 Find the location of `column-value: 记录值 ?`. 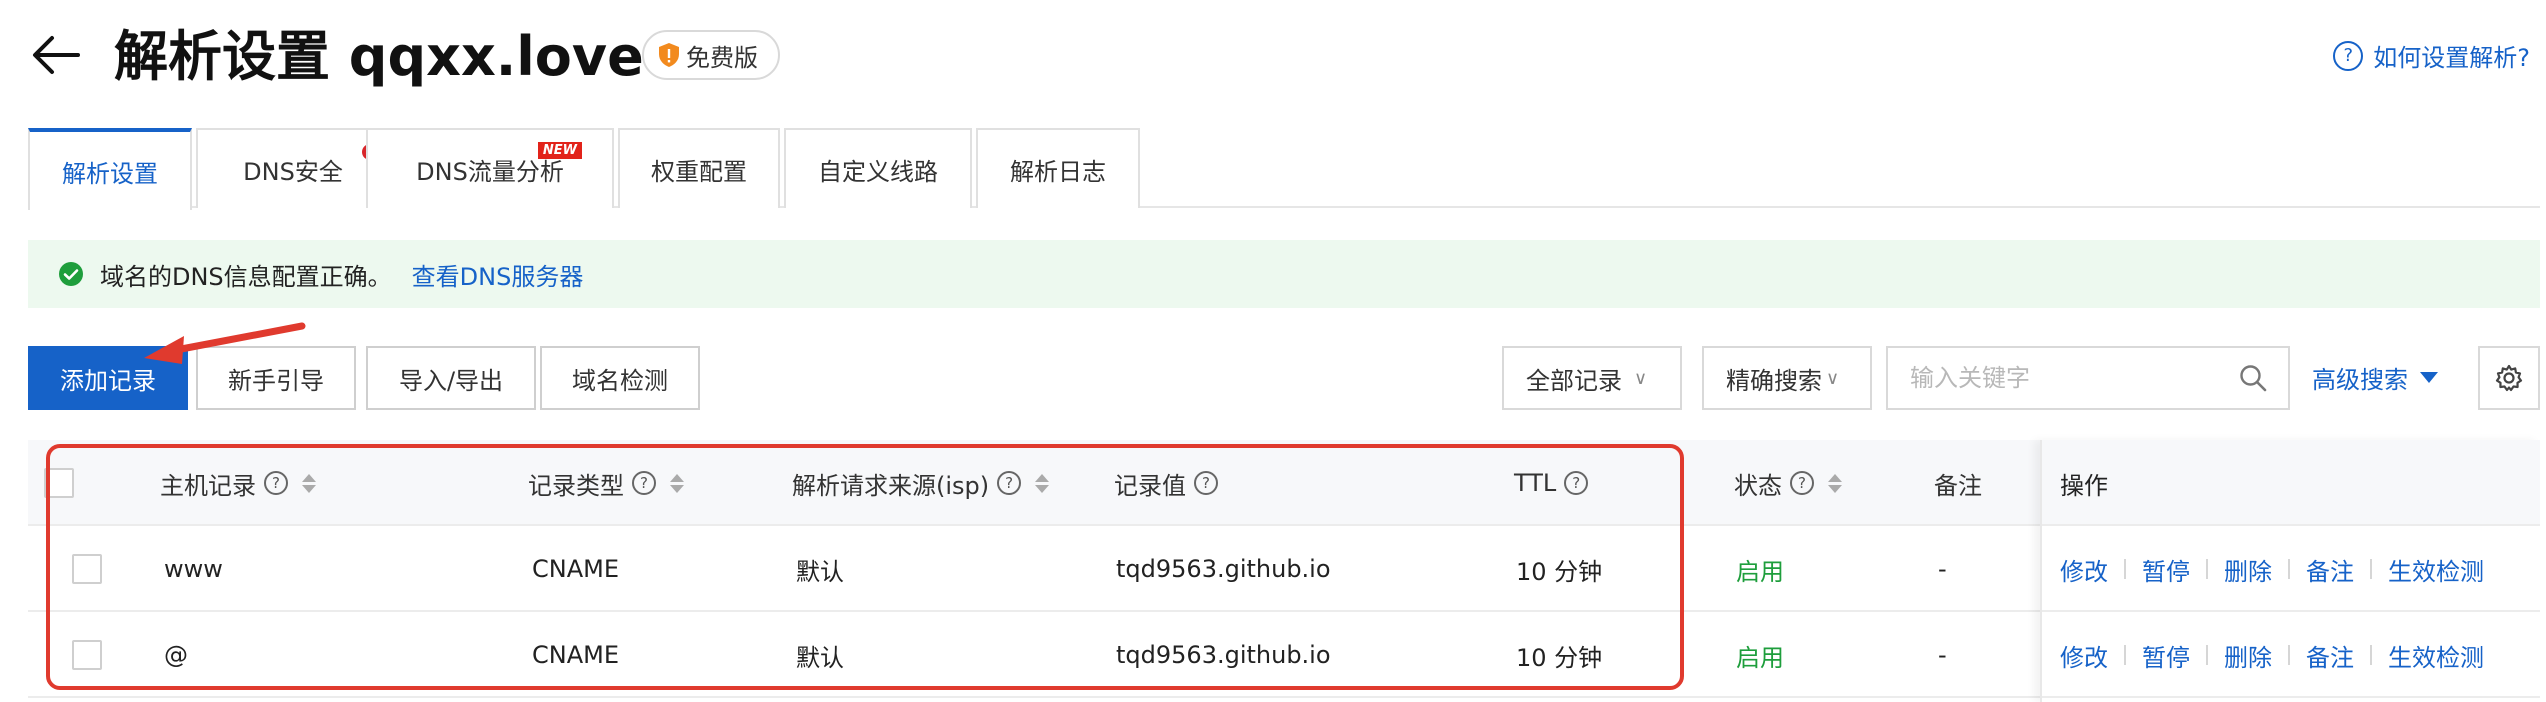

column-value: 记录值 ? is located at coordinates (1166, 483).